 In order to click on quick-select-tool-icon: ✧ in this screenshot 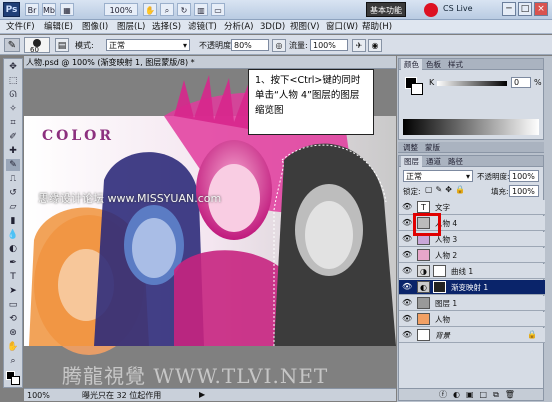, I will do `click(13, 109)`.